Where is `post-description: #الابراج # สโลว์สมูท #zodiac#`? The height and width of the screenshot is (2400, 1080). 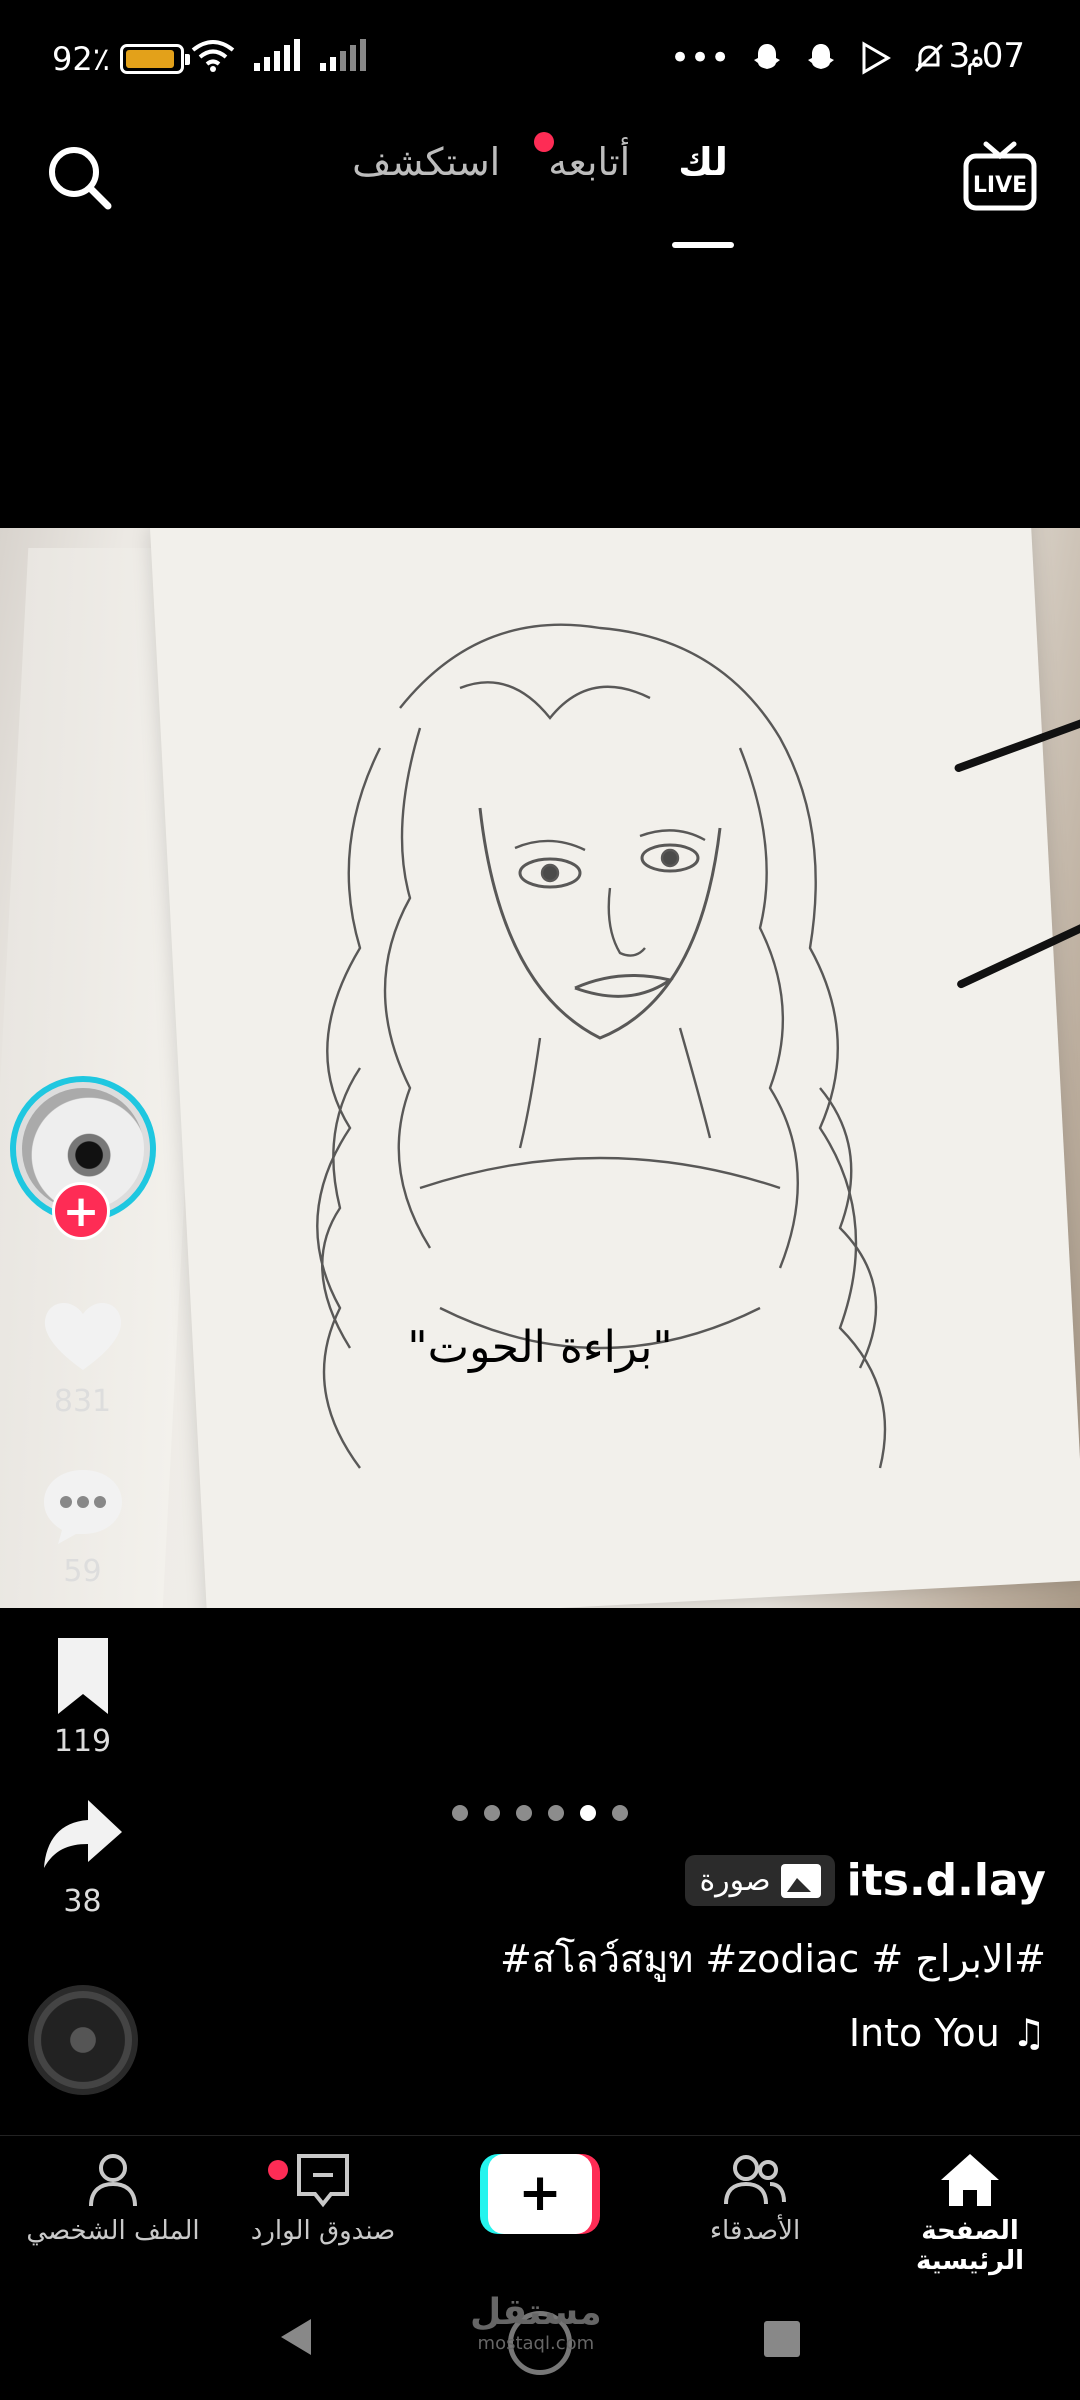
post-description: #الابراج # สโลว์สมูท #zodiac# is located at coordinates (596, 1958).